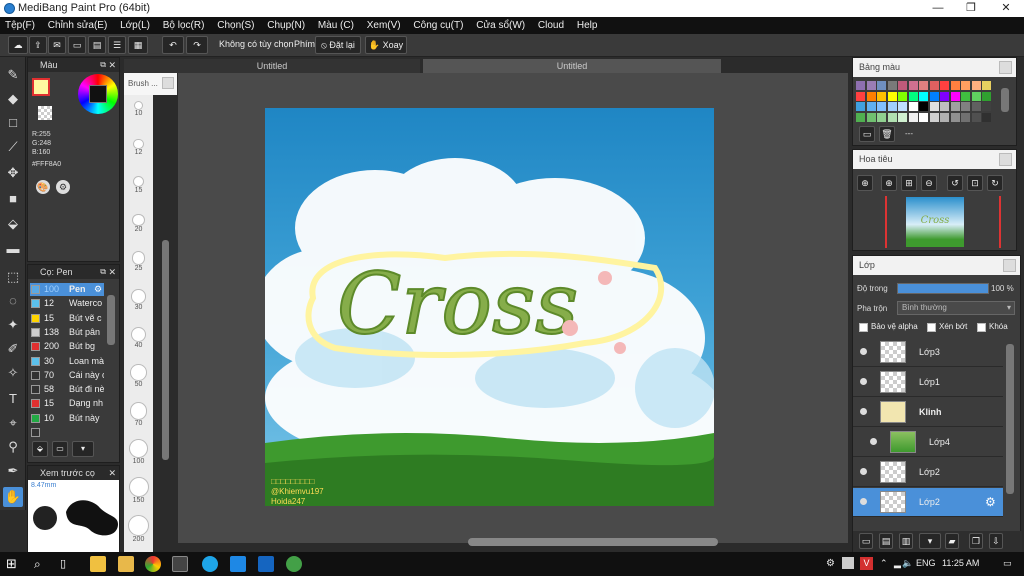 The height and width of the screenshot is (576, 1024). What do you see at coordinates (112, 473) in the screenshot?
I see `close-icon: ✕` at bounding box center [112, 473].